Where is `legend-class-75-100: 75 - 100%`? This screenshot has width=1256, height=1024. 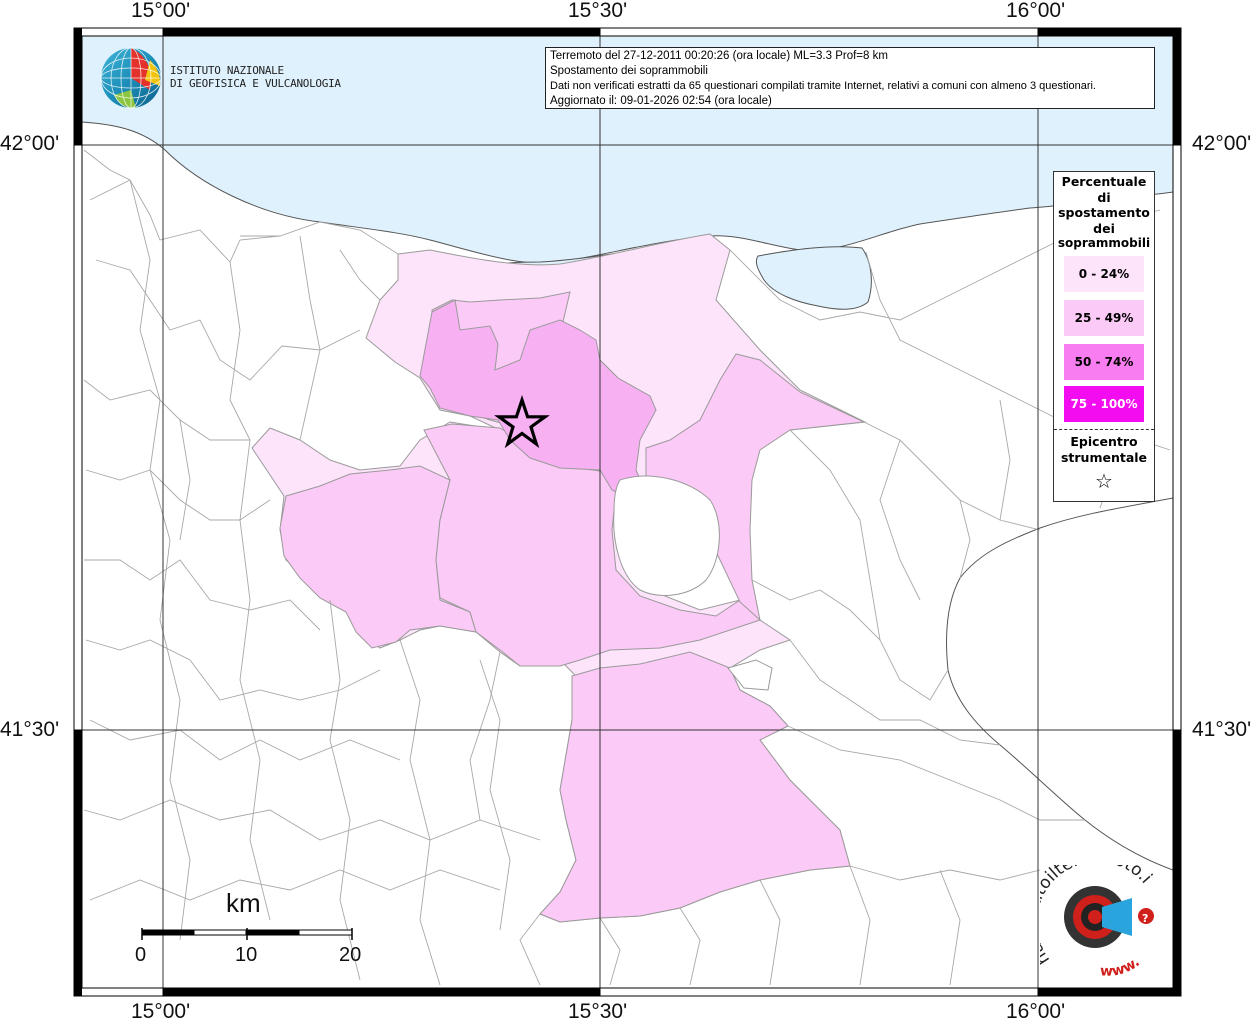 legend-class-75-100: 75 - 100% is located at coordinates (1104, 404).